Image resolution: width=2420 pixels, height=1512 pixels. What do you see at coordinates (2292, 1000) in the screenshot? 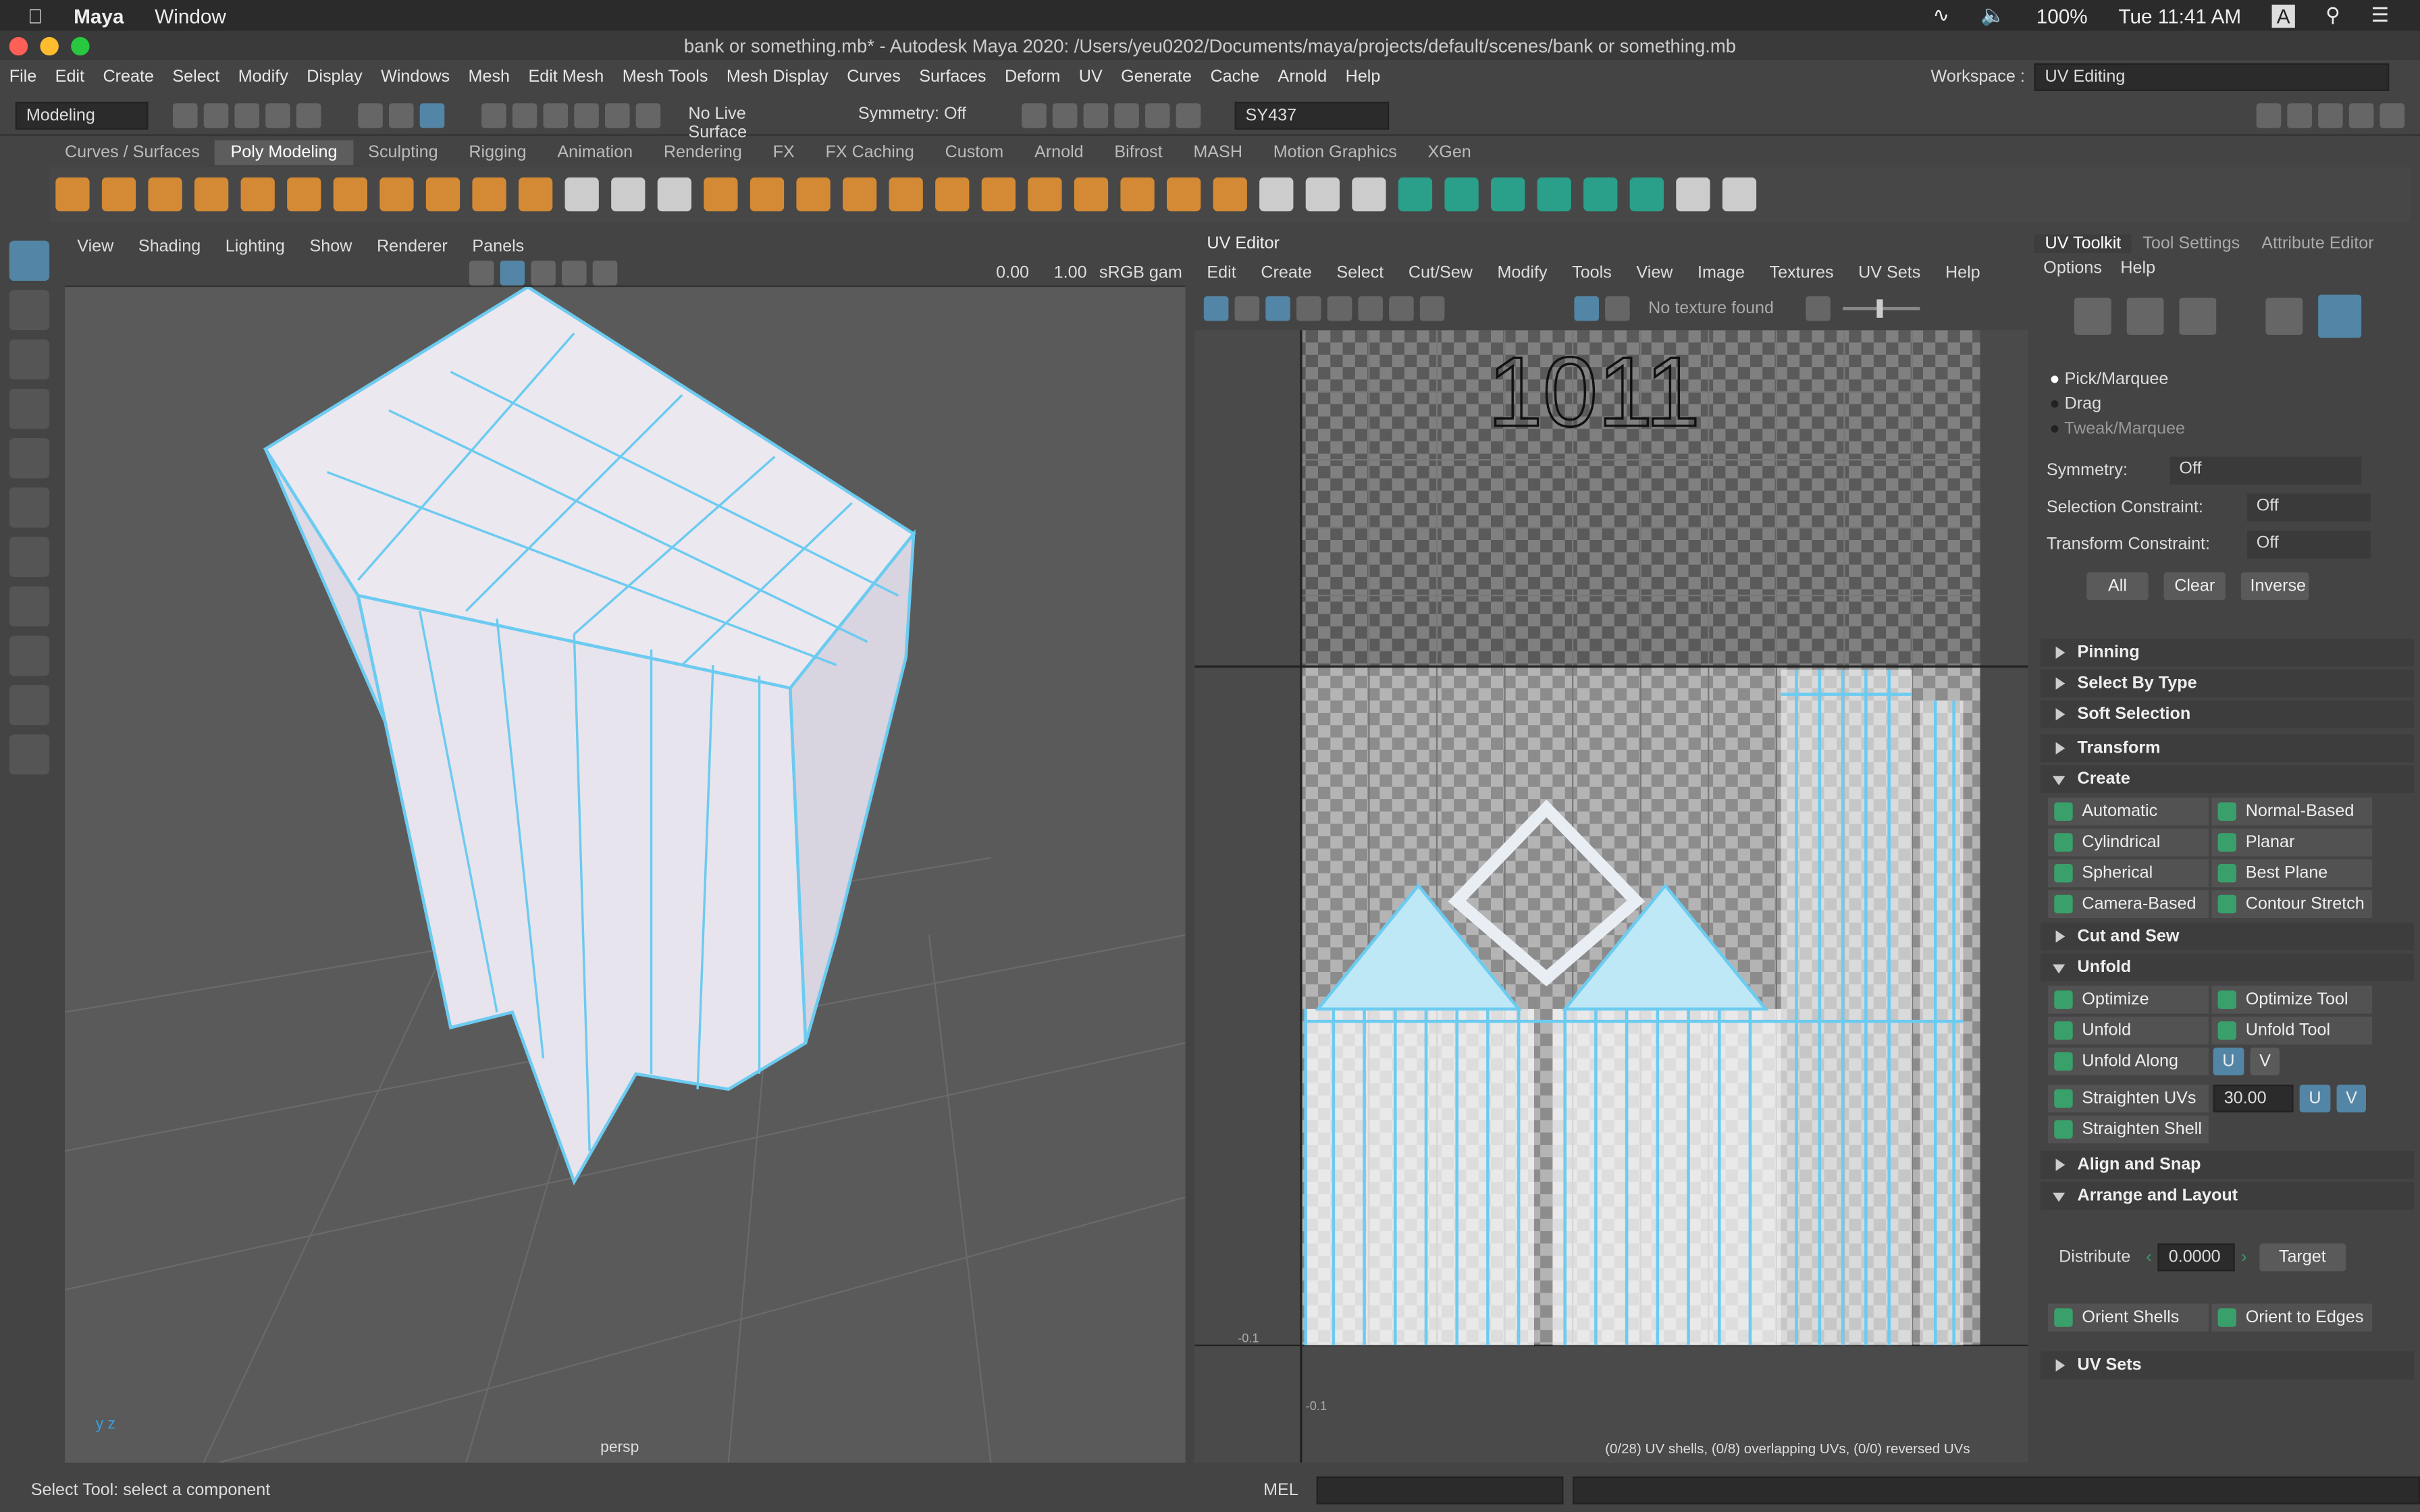
I see `optimize-tool-button: Optimize Tool` at bounding box center [2292, 1000].